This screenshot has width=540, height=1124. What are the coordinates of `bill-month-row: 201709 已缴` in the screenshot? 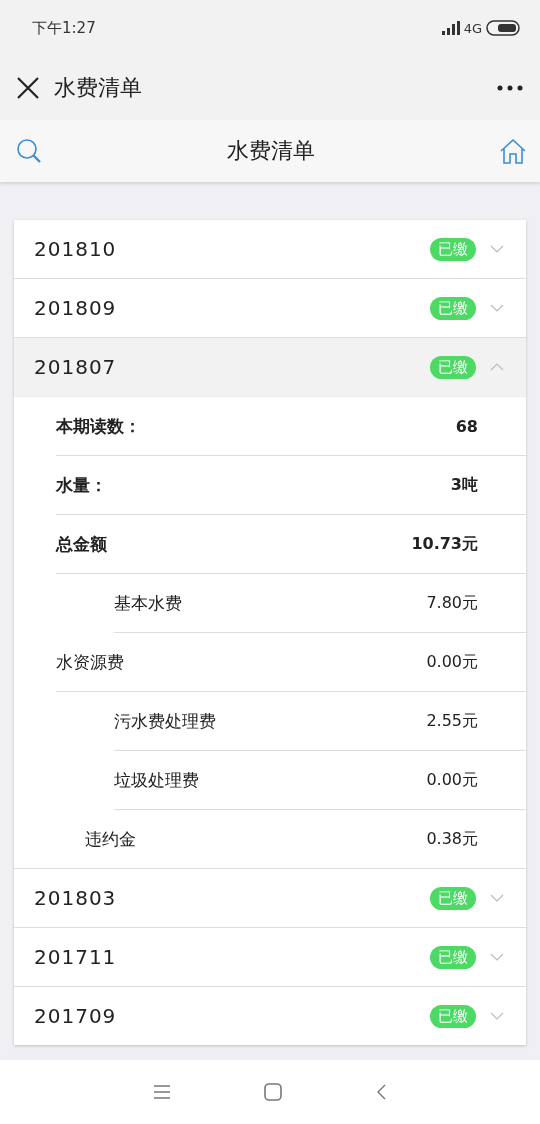 It's located at (270, 1015).